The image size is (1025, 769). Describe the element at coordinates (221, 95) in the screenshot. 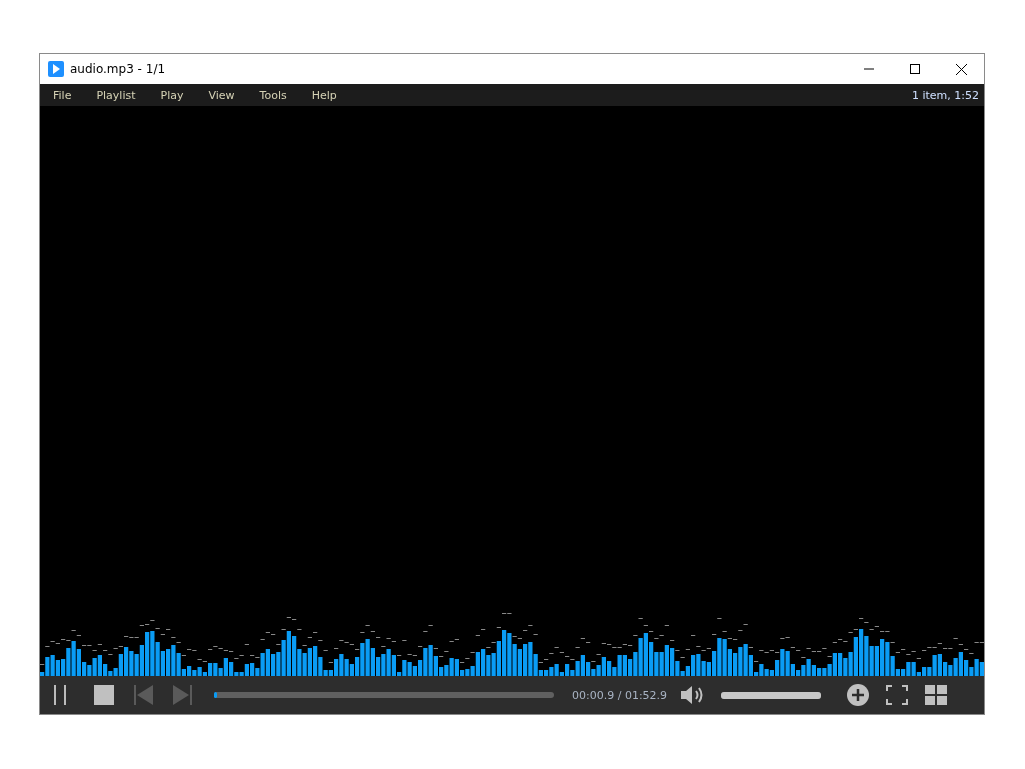

I see `menu-item: View` at that location.